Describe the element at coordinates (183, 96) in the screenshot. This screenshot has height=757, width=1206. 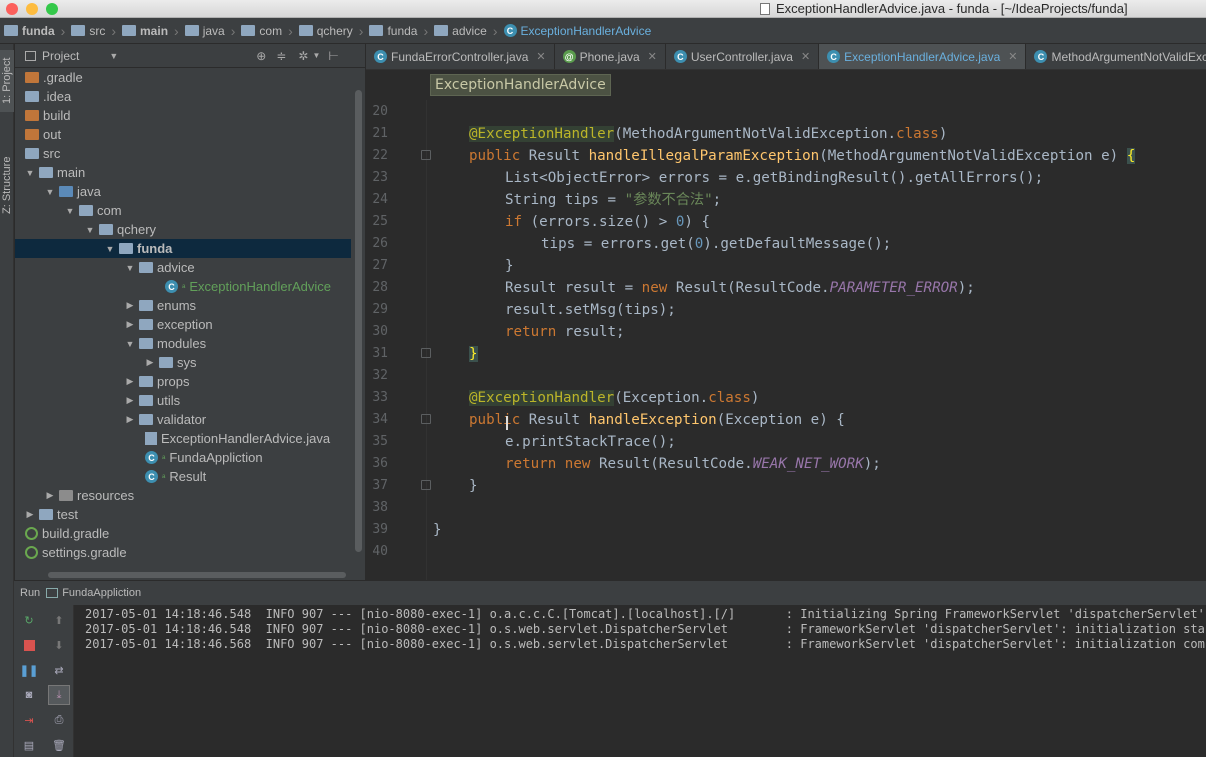
I see `tree-item: .idea` at that location.